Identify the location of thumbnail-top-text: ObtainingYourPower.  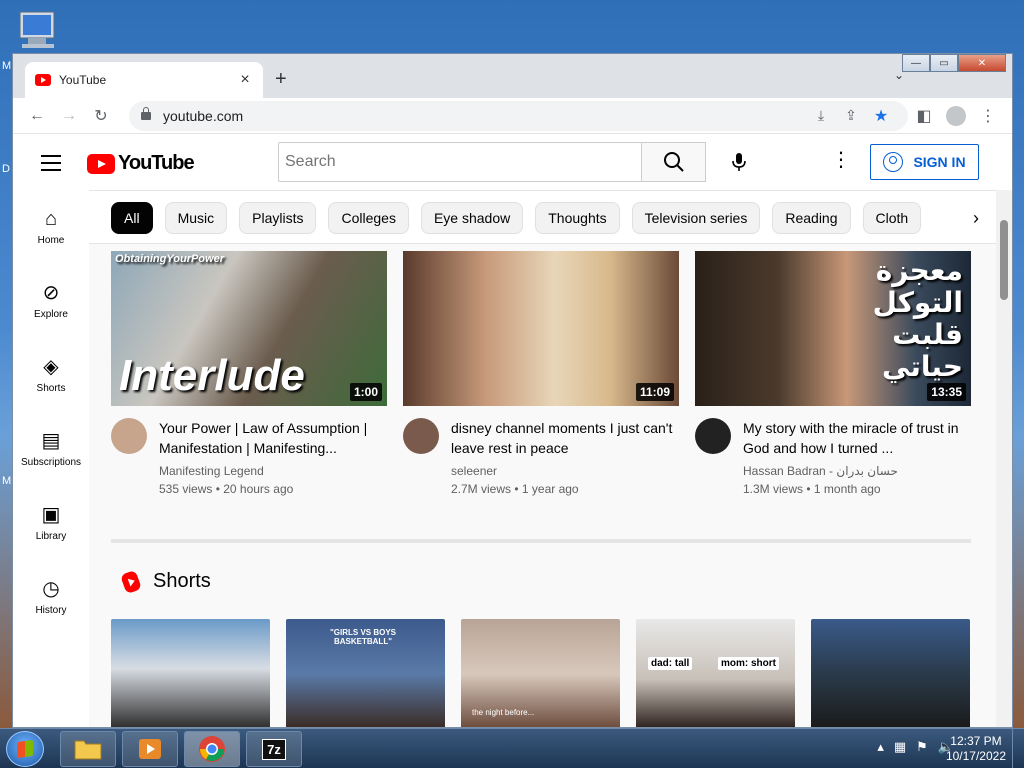
(169, 259).